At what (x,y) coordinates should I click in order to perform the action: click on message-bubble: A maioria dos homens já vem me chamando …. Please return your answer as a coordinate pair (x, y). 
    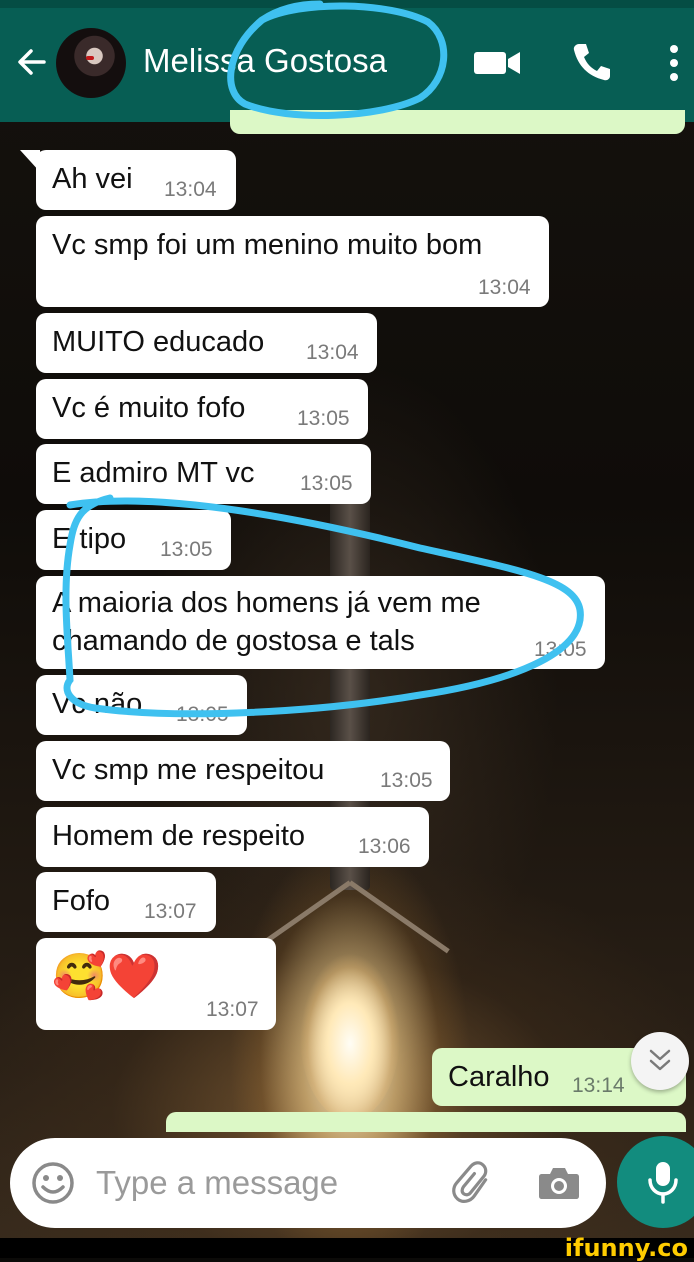
    Looking at the image, I should click on (320, 622).